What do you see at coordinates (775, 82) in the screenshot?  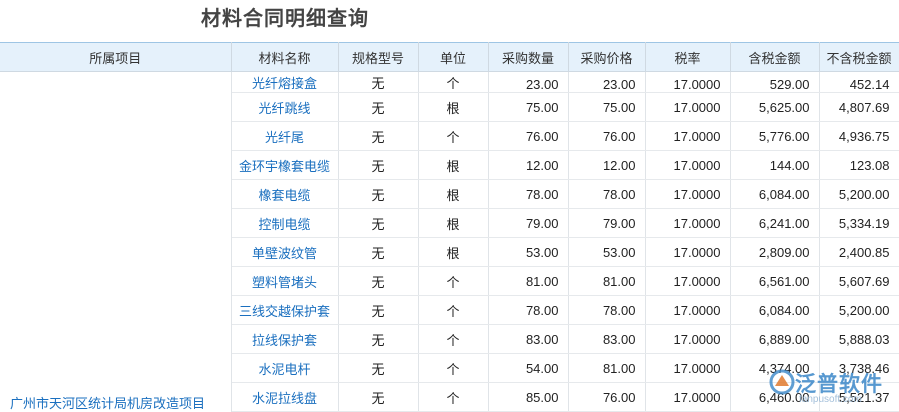 I see `amount-with-tax-cell: 529.00` at bounding box center [775, 82].